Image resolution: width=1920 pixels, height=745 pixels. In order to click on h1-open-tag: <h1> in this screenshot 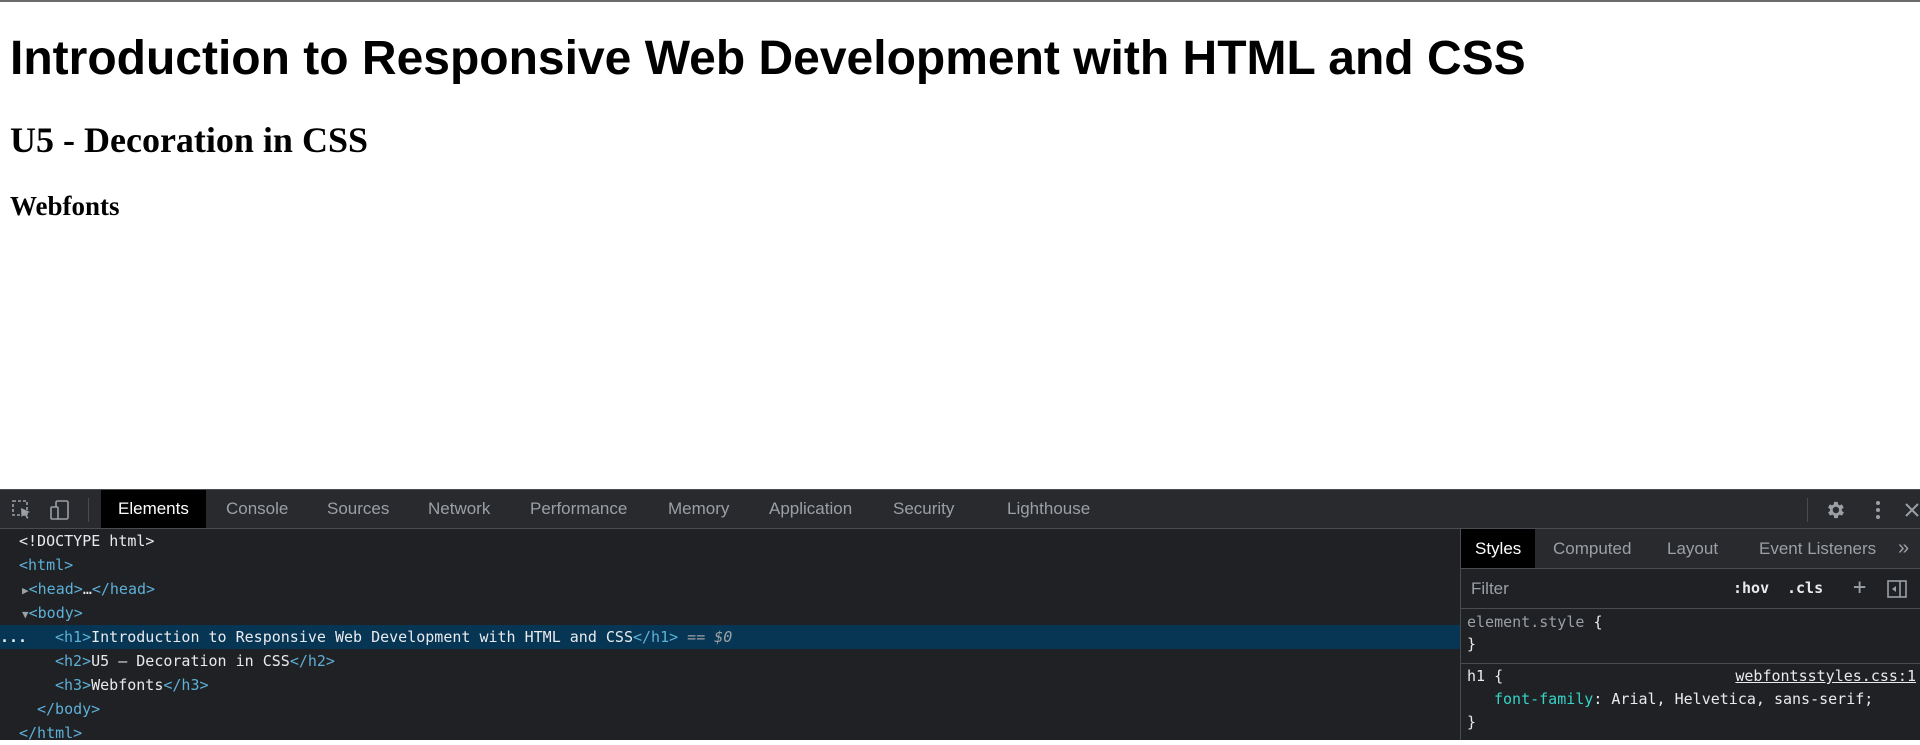, I will do `click(73, 637)`.